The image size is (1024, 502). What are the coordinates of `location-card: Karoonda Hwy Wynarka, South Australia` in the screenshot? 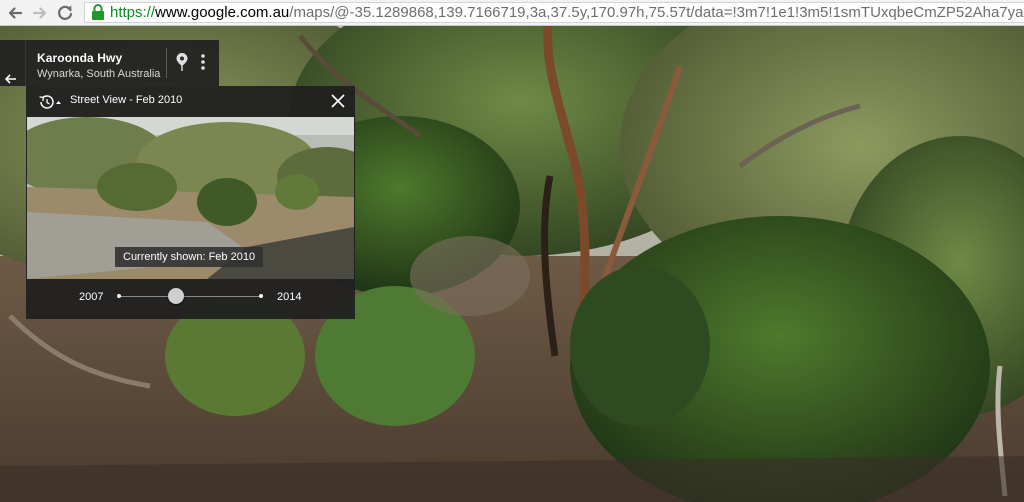 It's located at (109, 63).